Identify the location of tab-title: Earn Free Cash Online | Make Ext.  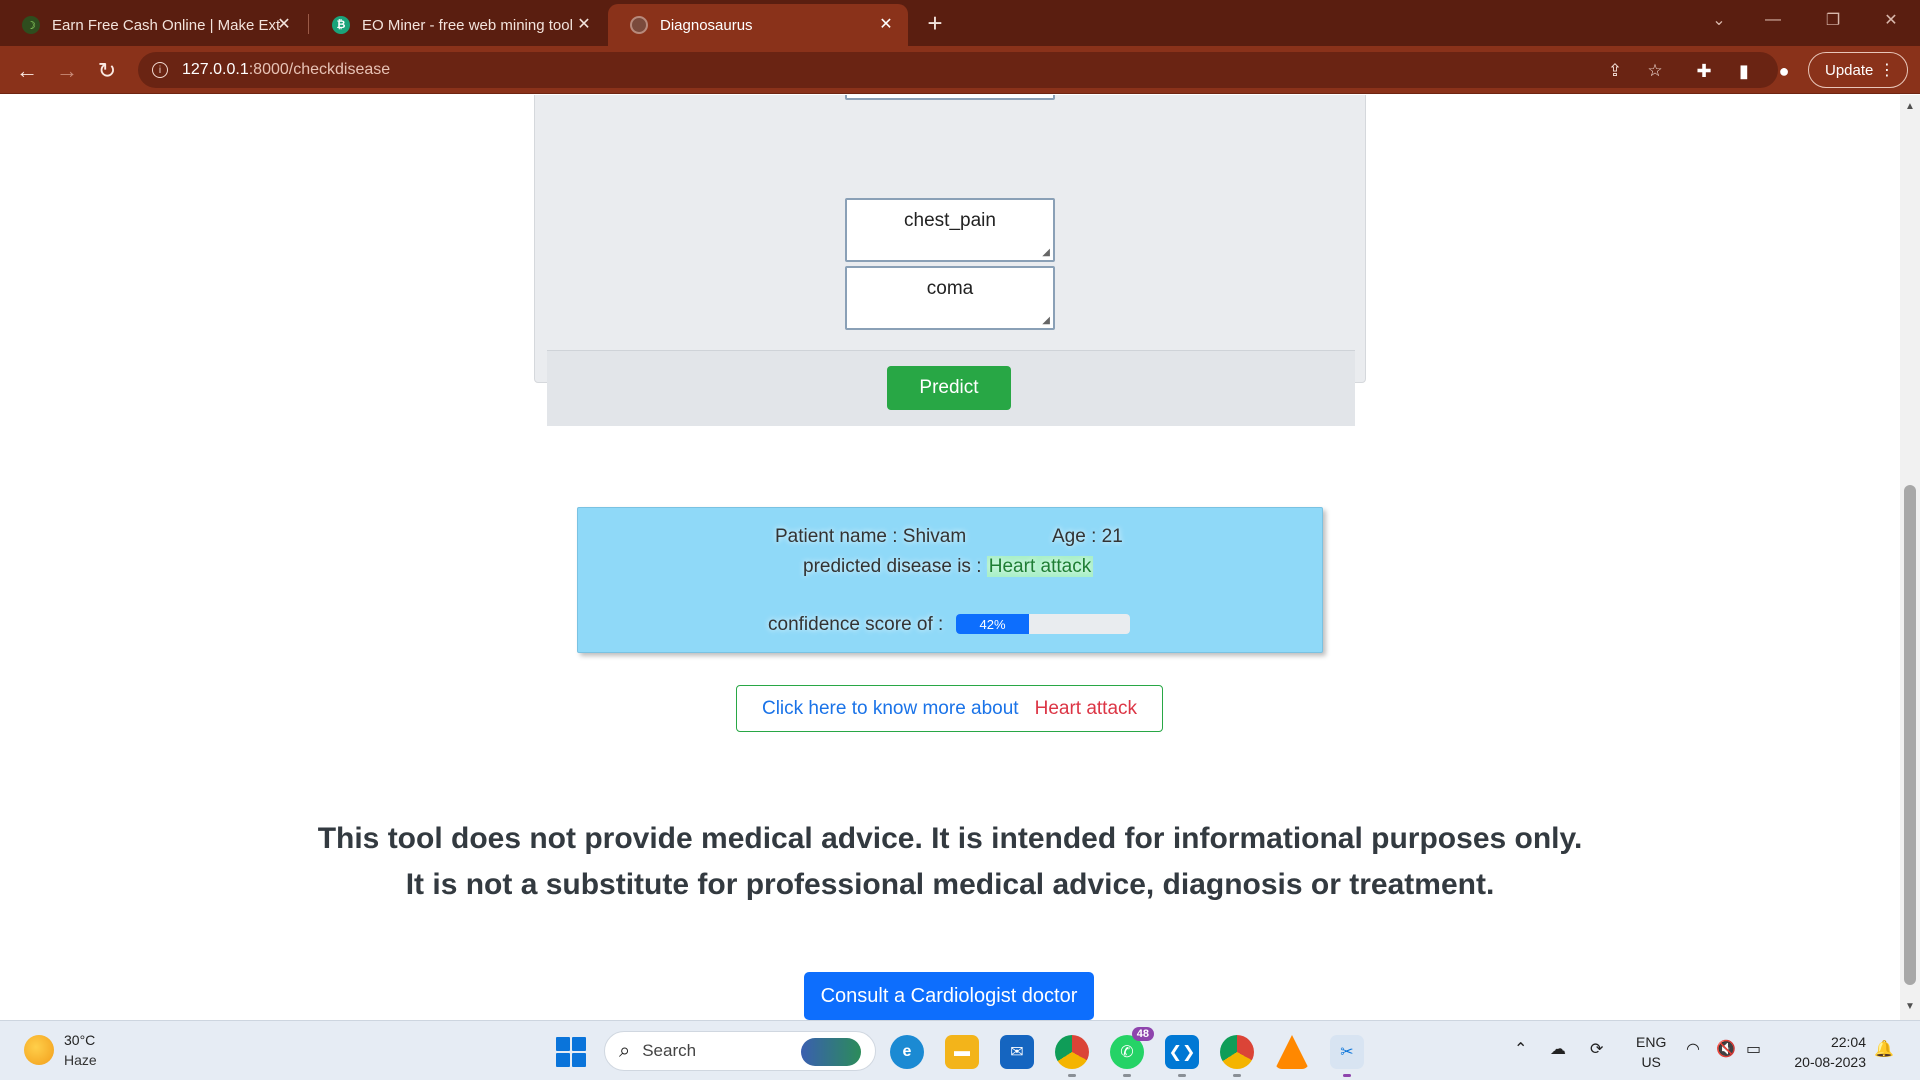
(166, 25).